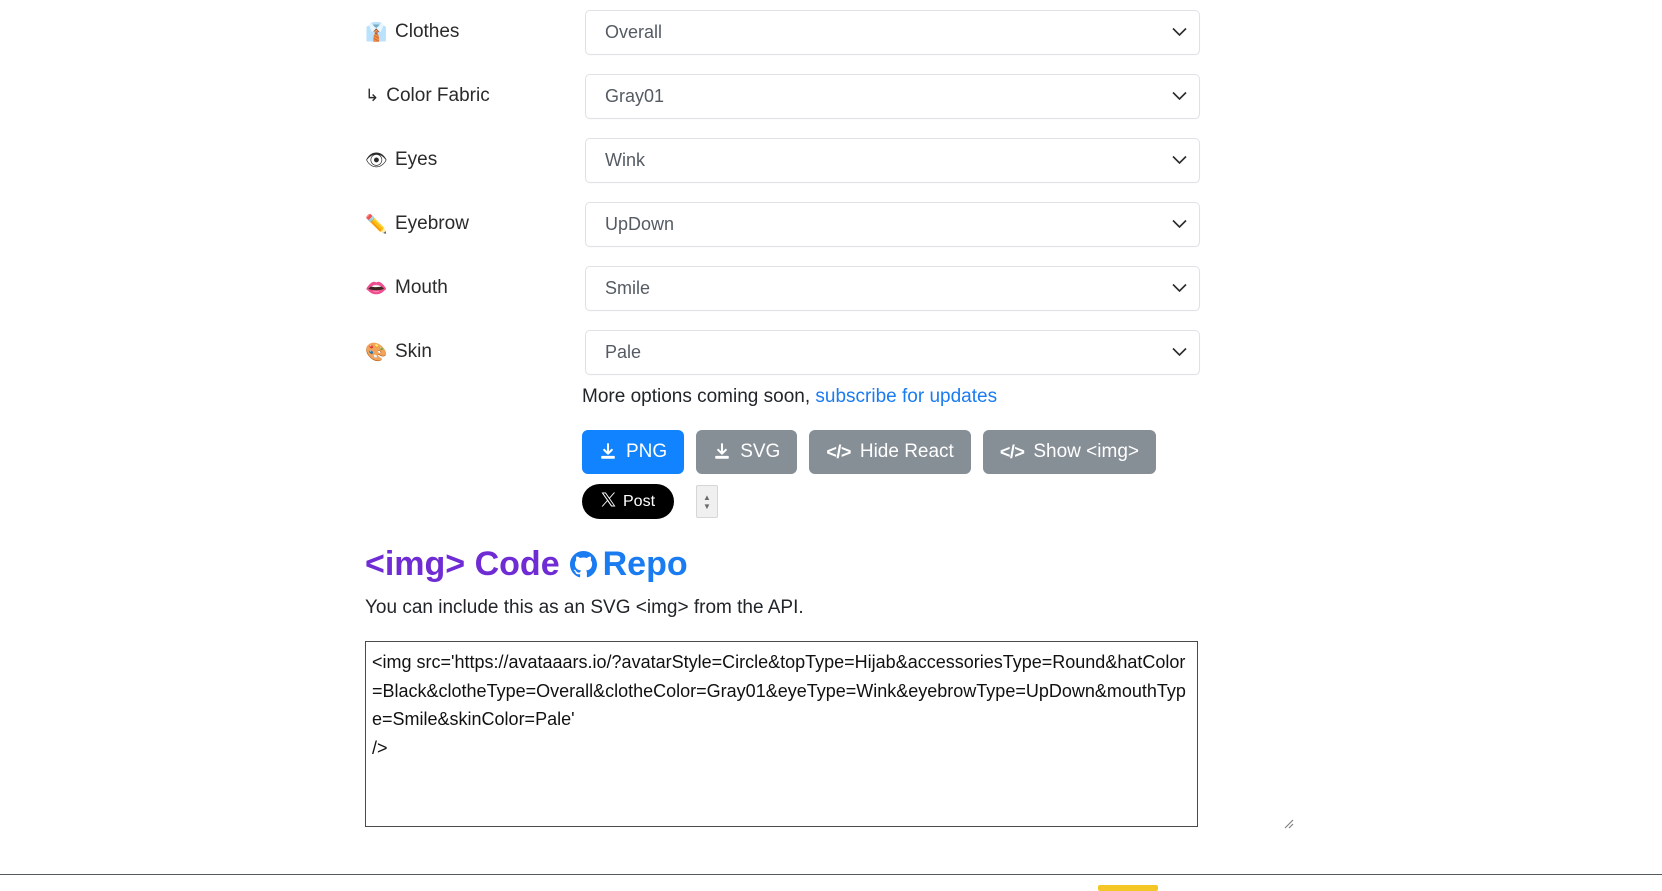 This screenshot has height=891, width=1662. I want to click on option-row-mouth: 👄 Mouth Smile, so click(625, 288).